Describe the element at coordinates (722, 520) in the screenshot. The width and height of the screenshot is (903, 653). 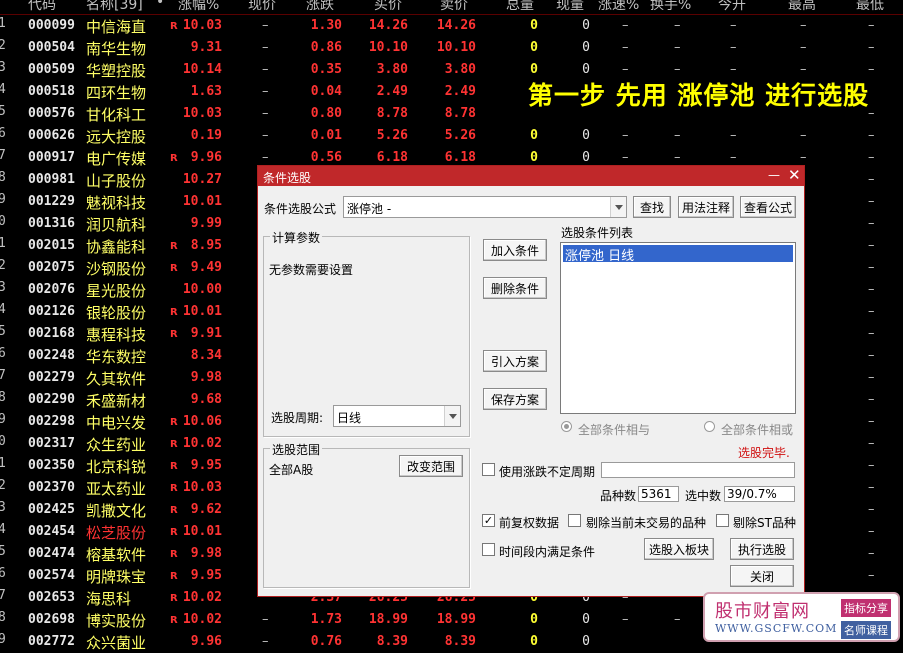
I see `exclude-st-checkbox` at that location.